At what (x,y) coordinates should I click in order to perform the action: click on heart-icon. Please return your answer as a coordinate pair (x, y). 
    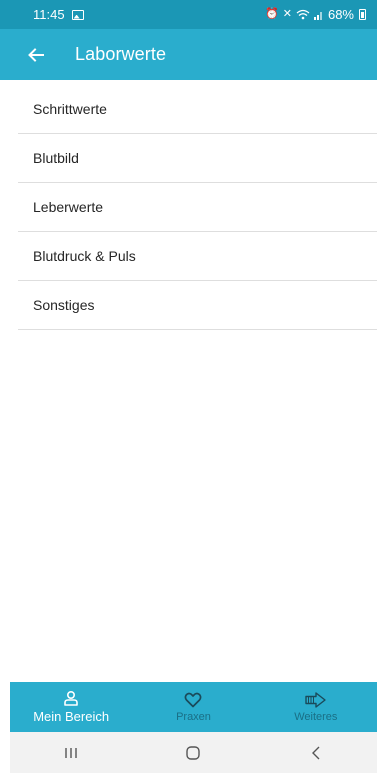
    Looking at the image, I should click on (193, 699).